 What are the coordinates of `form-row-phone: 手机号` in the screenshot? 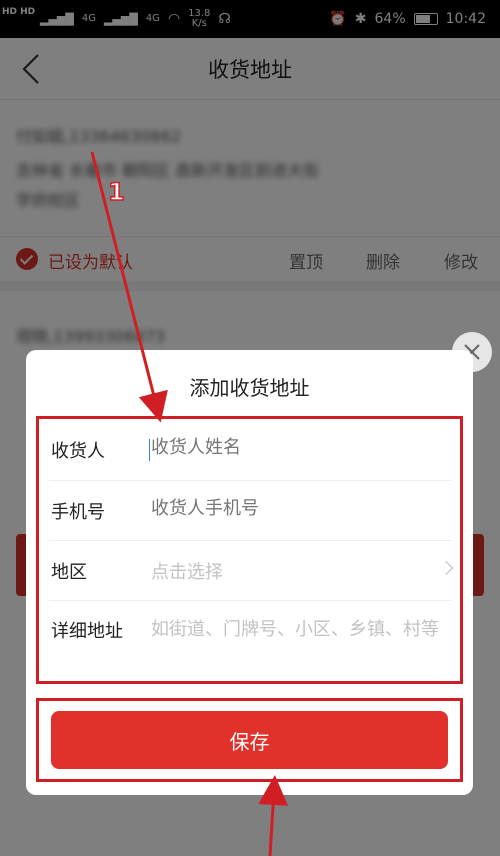 It's located at (250, 511).